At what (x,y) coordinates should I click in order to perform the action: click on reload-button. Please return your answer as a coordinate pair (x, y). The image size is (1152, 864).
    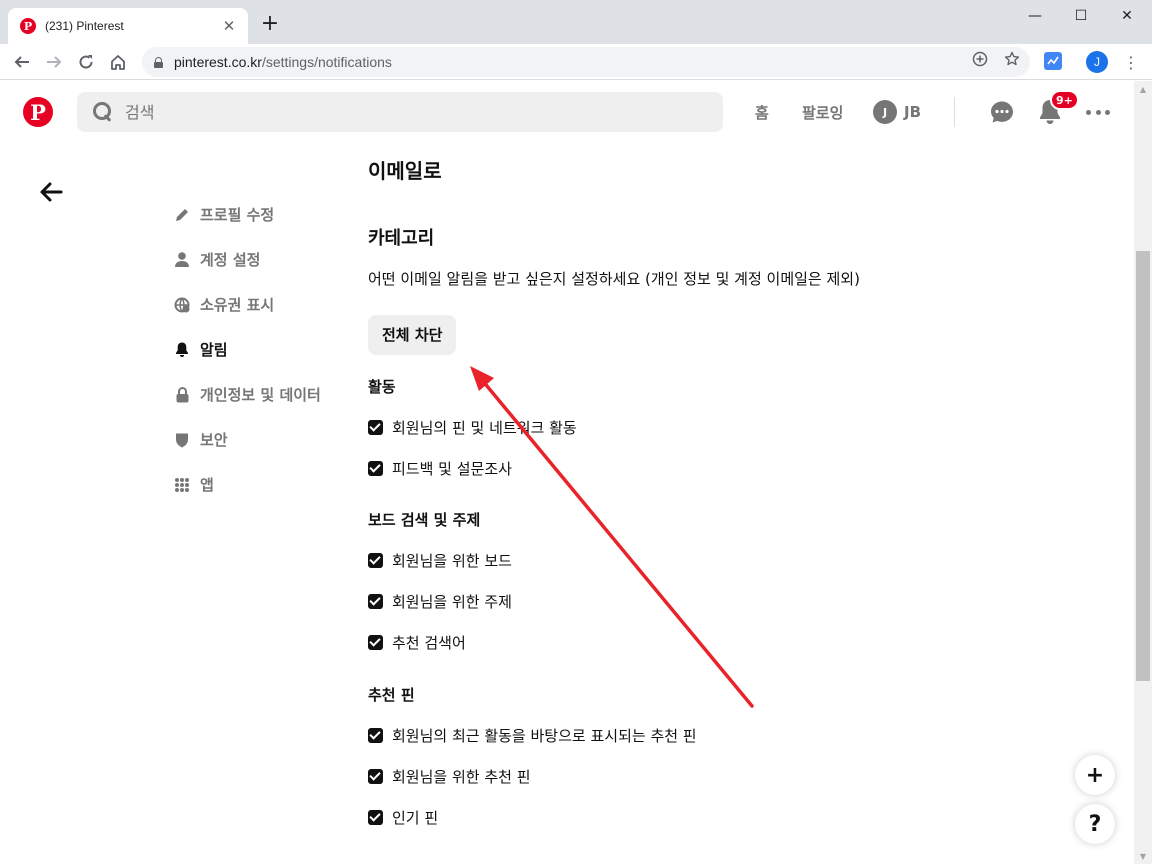
    Looking at the image, I should click on (86, 62).